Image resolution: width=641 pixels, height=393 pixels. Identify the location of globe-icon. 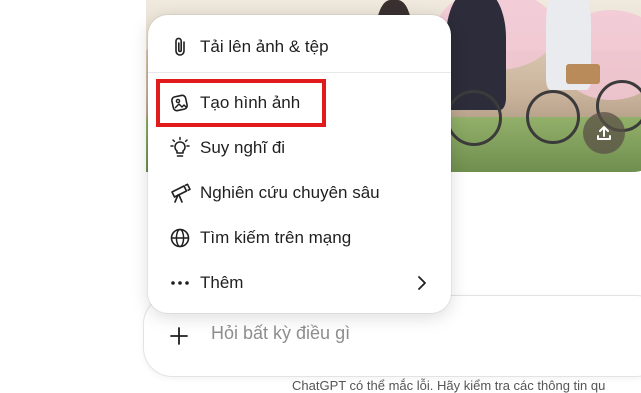
(180, 238).